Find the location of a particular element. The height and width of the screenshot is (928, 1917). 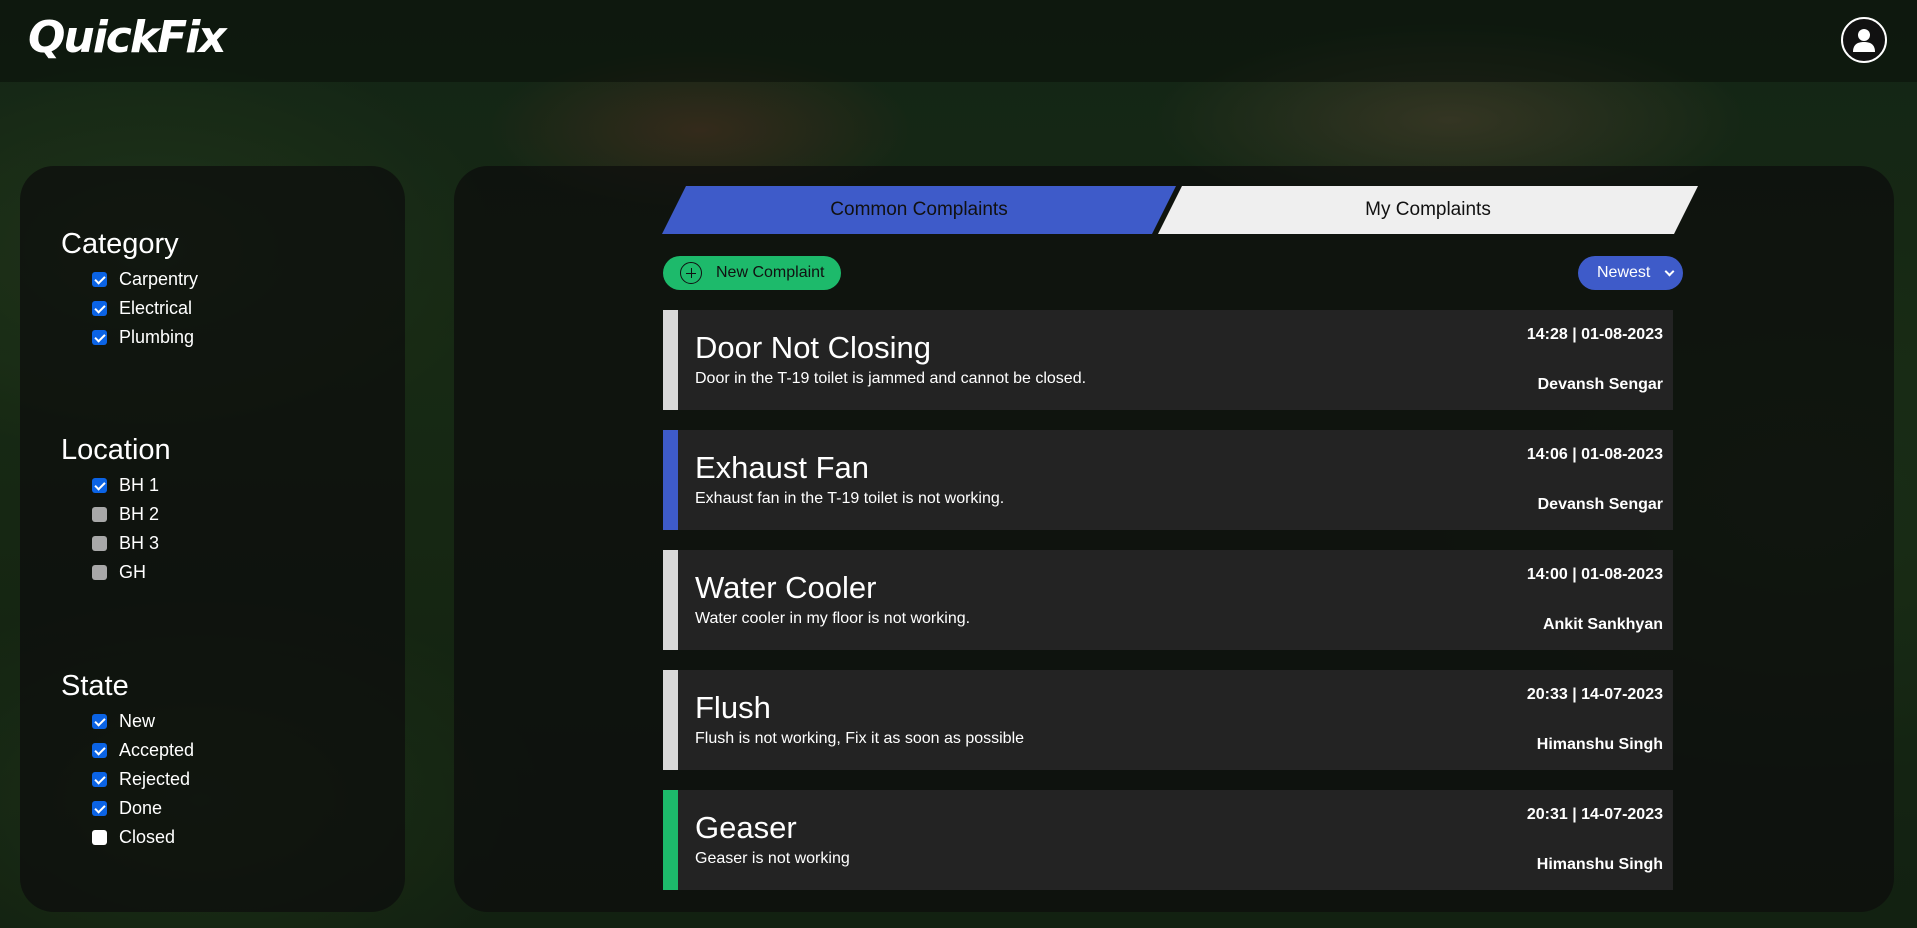

filter-option-label: Carpentry is located at coordinates (159, 279).